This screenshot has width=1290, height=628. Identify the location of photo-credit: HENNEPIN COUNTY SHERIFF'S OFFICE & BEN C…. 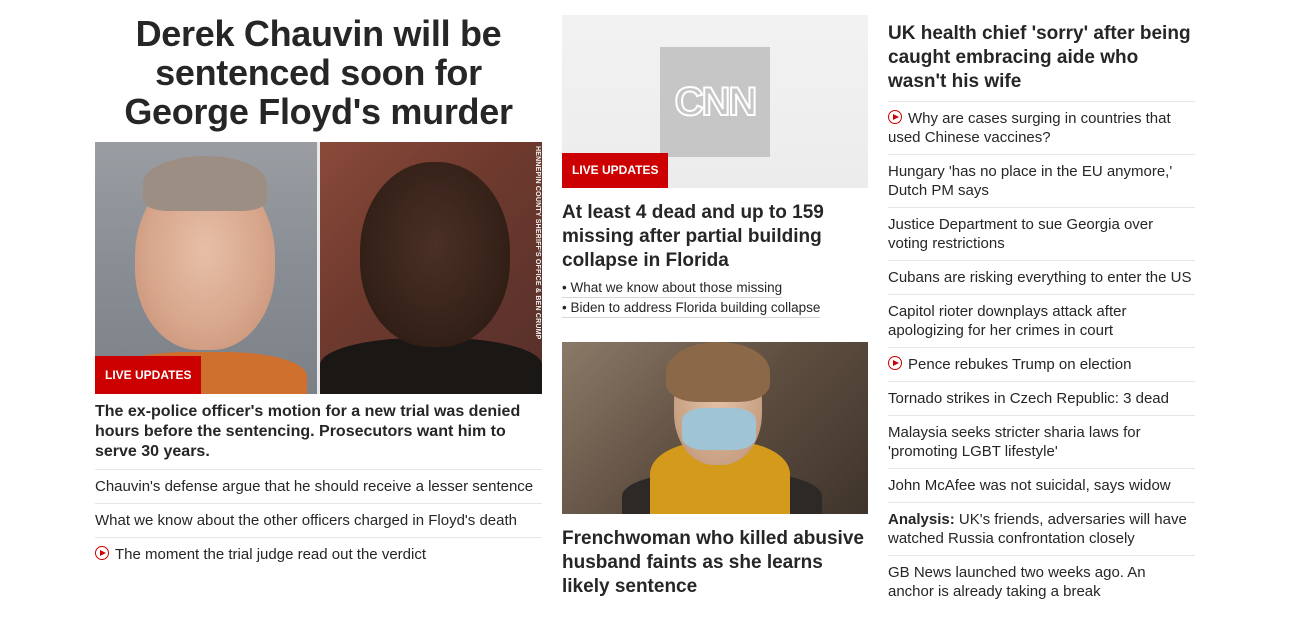
(537, 243).